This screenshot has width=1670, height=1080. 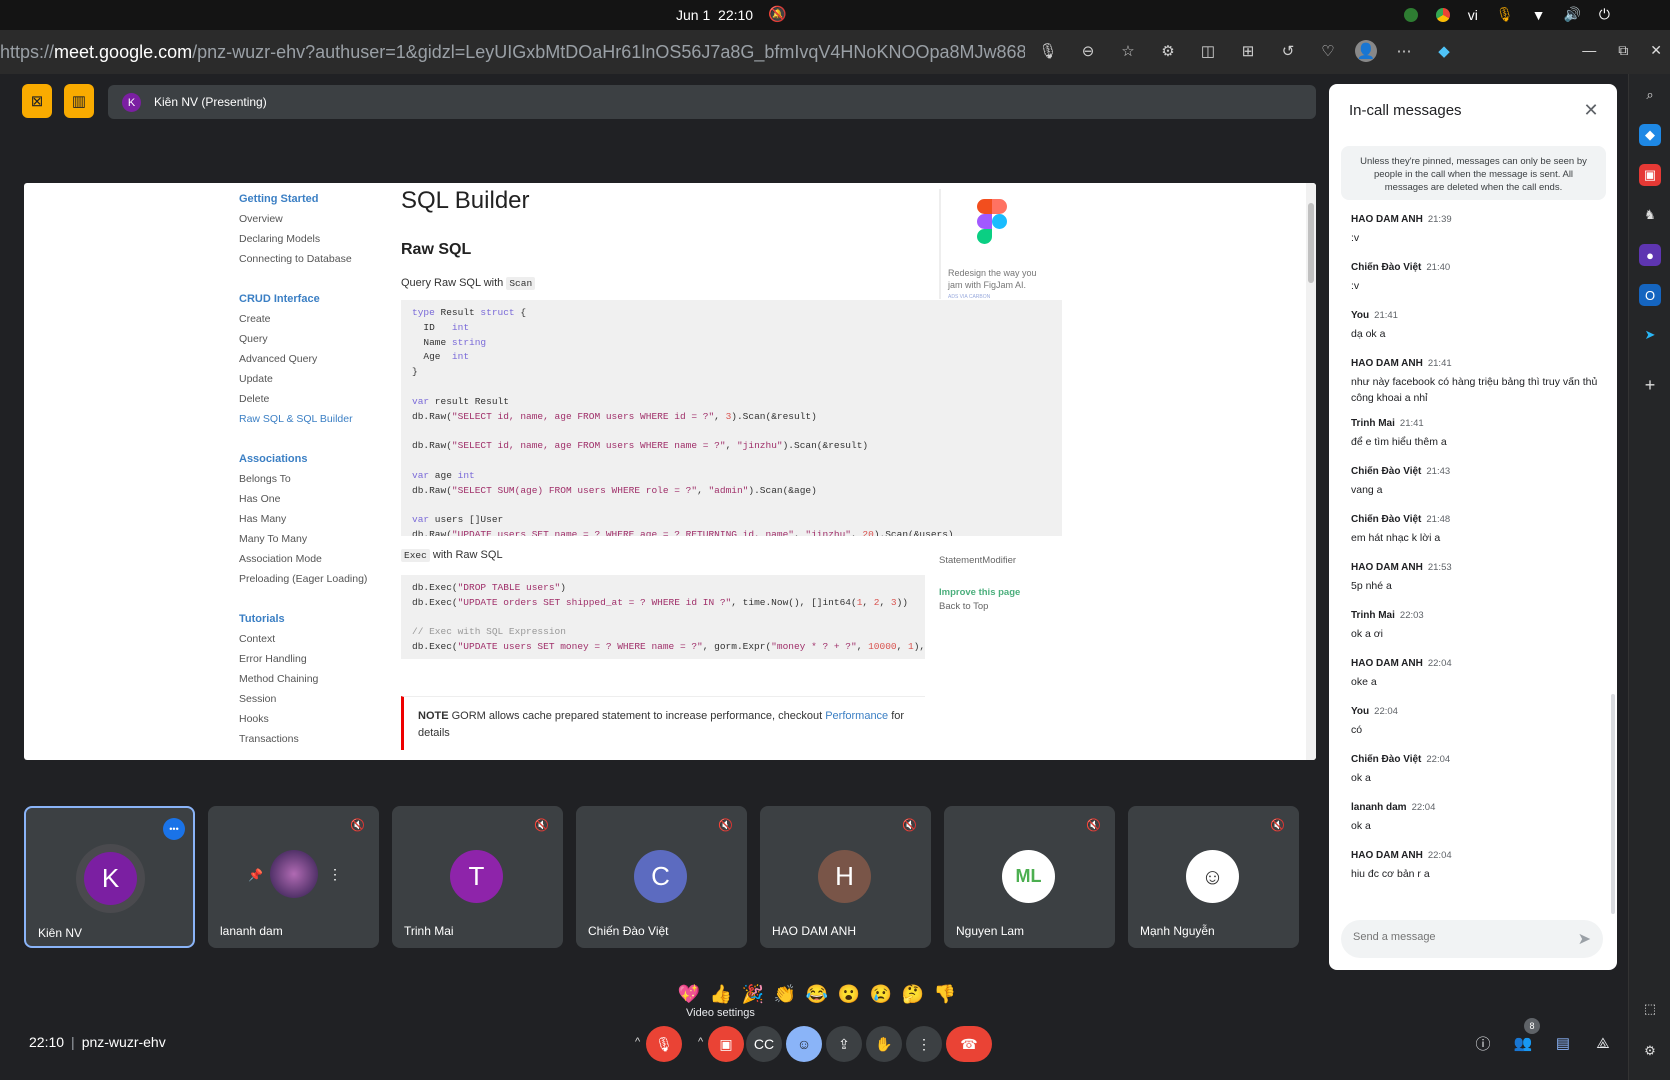 What do you see at coordinates (1311, 471) in the screenshot?
I see `screen-scrollbar` at bounding box center [1311, 471].